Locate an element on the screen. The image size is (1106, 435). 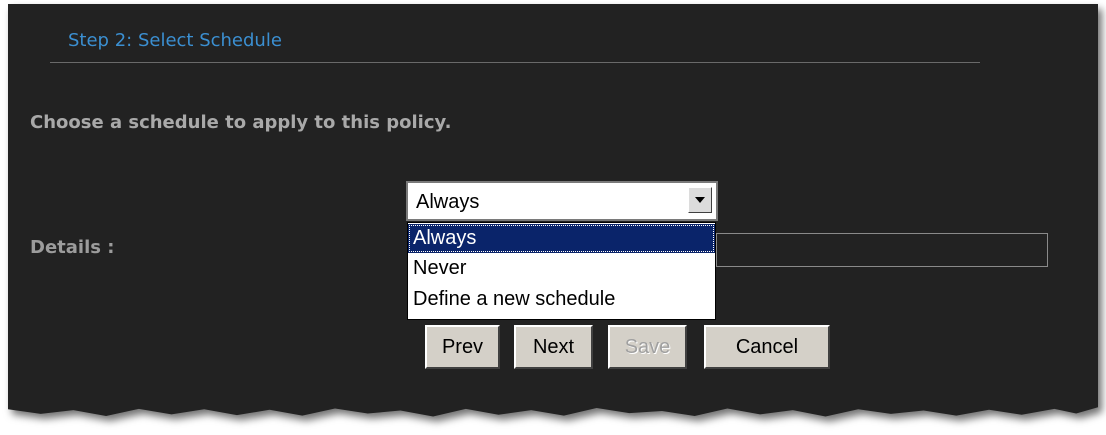
schedule-dropdown-list: Always Never Define a new schedule is located at coordinates (561, 271).